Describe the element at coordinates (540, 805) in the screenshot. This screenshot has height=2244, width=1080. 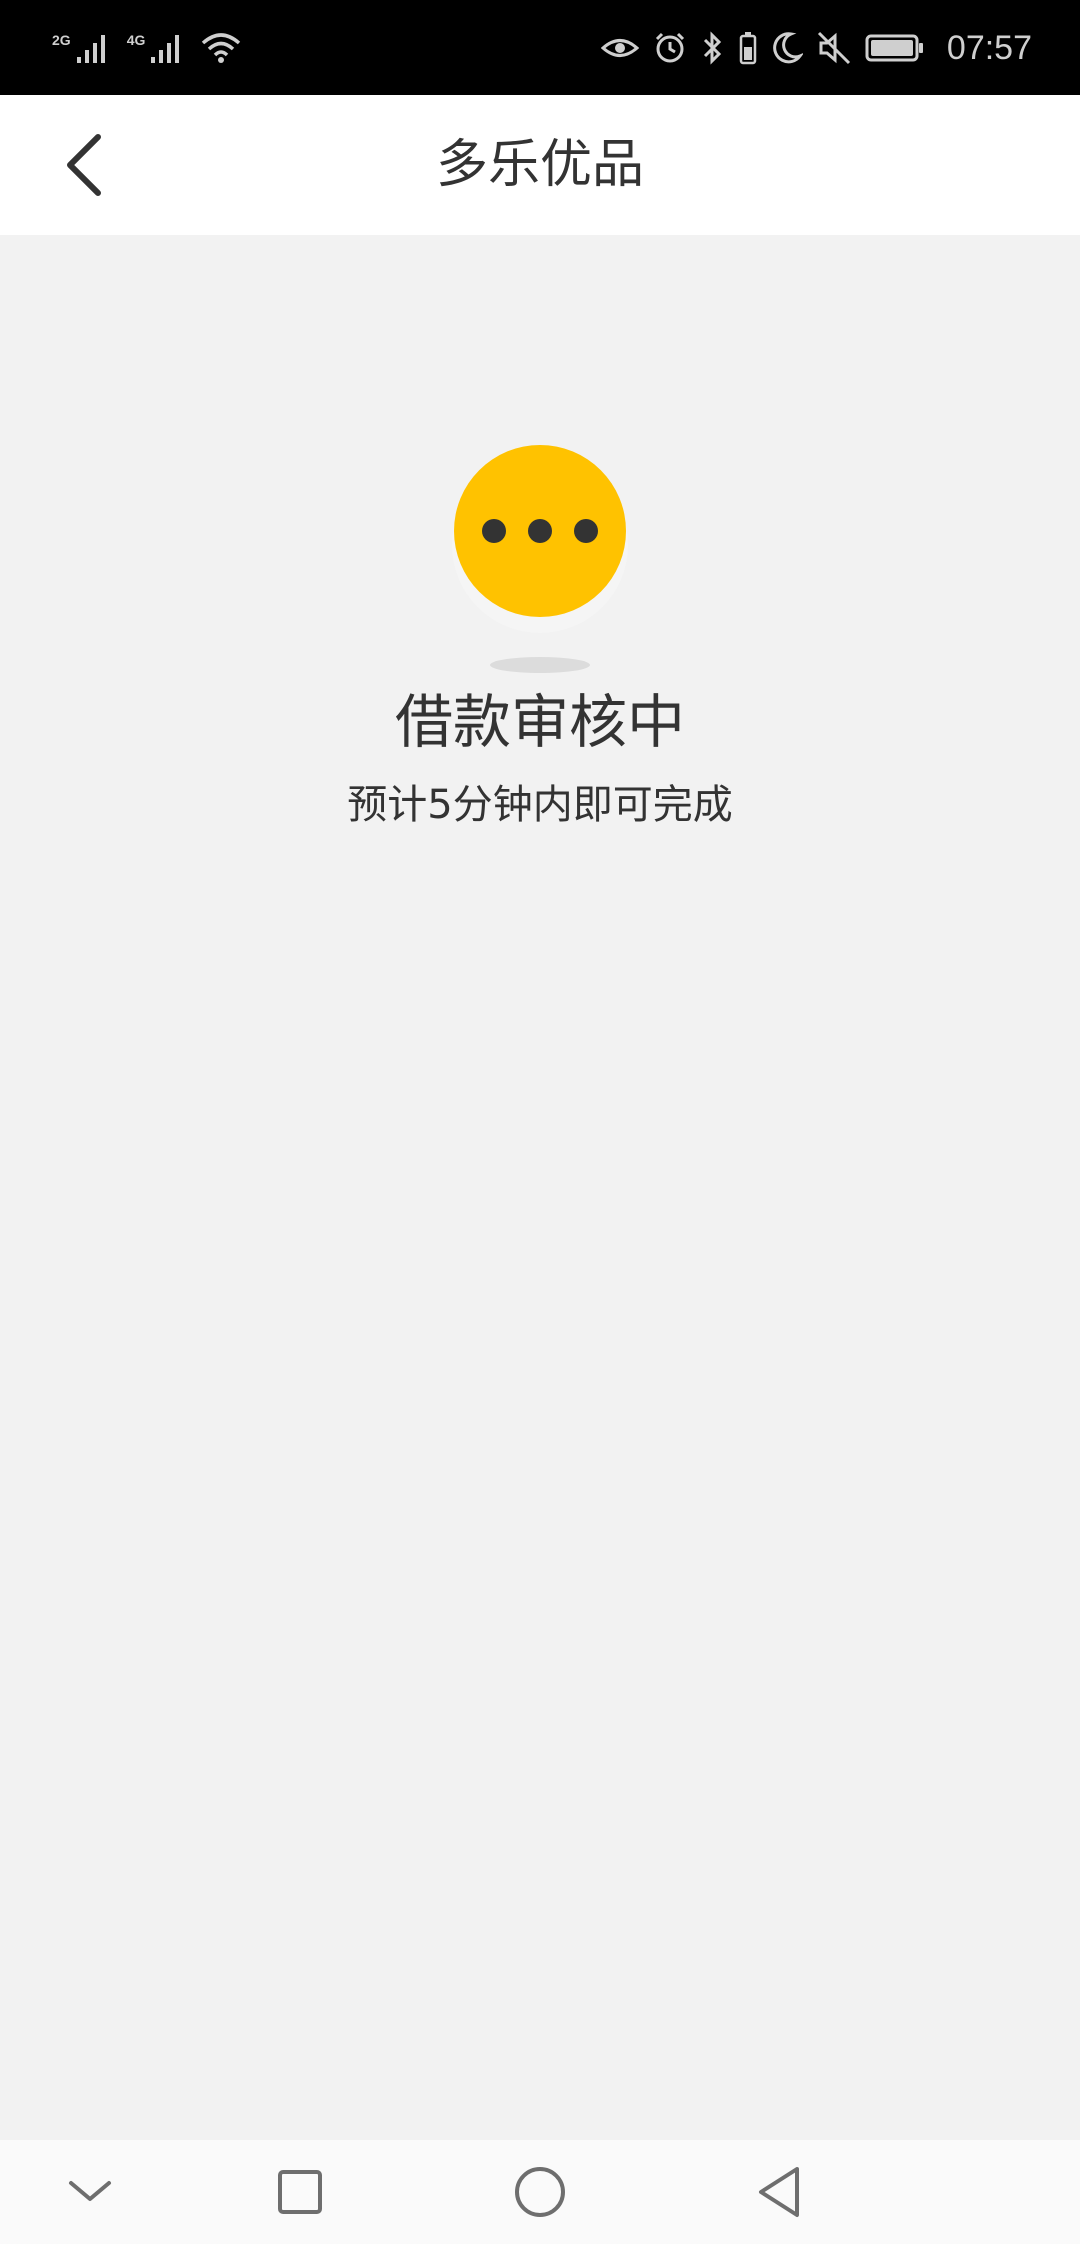
I see `status-subtitle: 预计5分钟内即可完成` at that location.